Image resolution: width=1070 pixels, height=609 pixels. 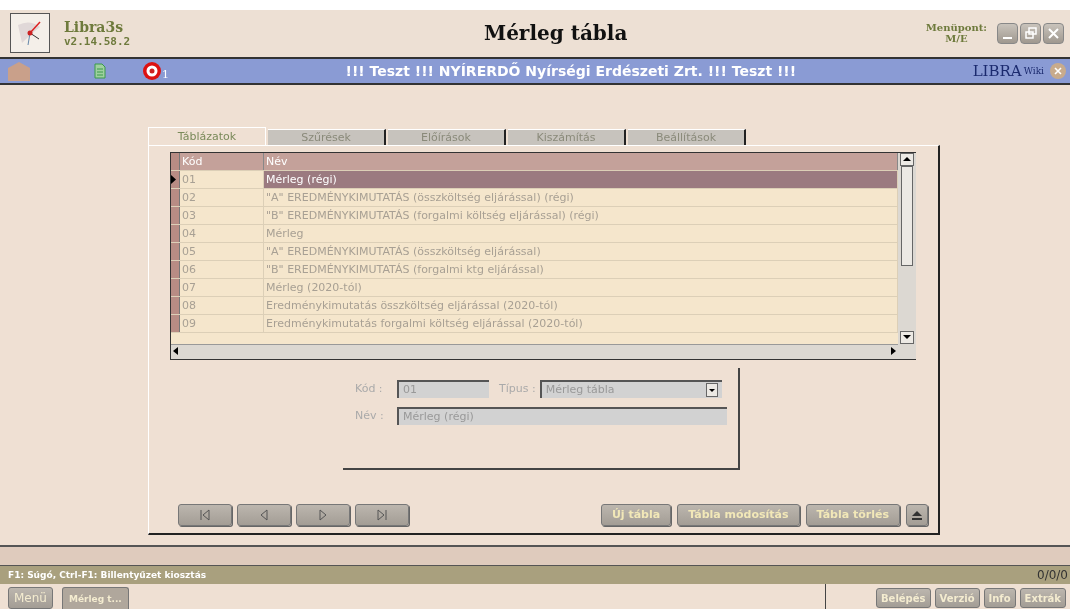 I want to click on vertical-scrollbar, so click(x=907, y=255).